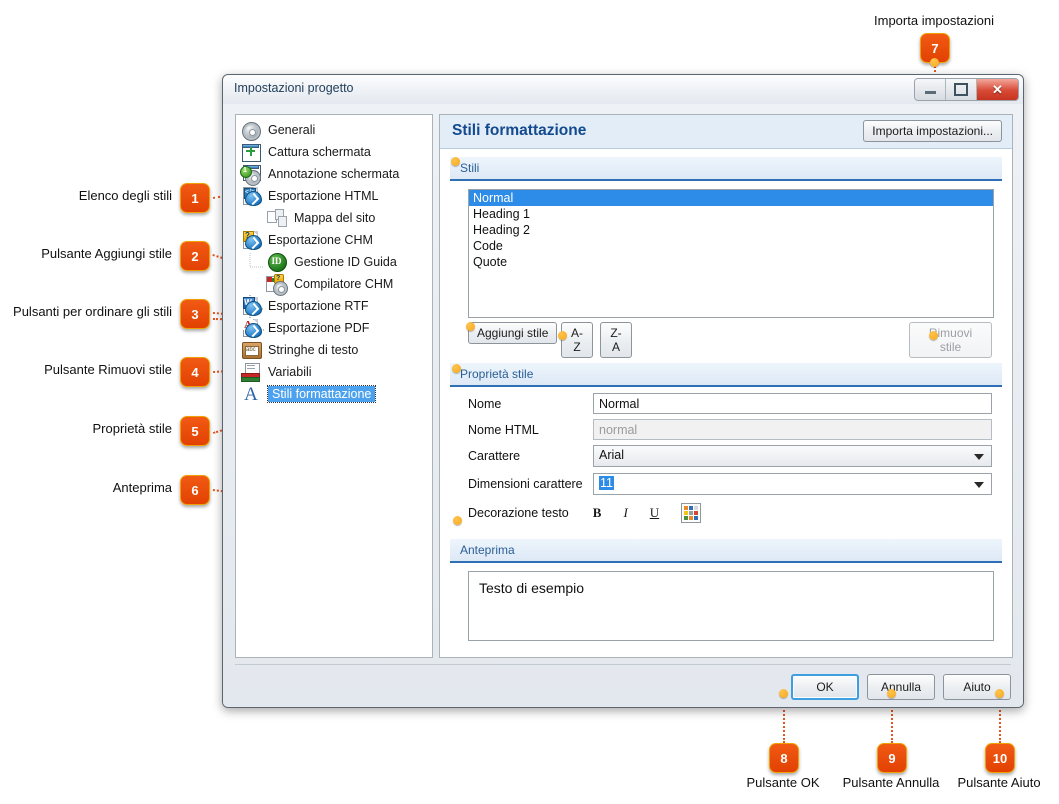 This screenshot has width=1059, height=804. What do you see at coordinates (251, 394) in the screenshot?
I see `formatting-styles-icon: A` at bounding box center [251, 394].